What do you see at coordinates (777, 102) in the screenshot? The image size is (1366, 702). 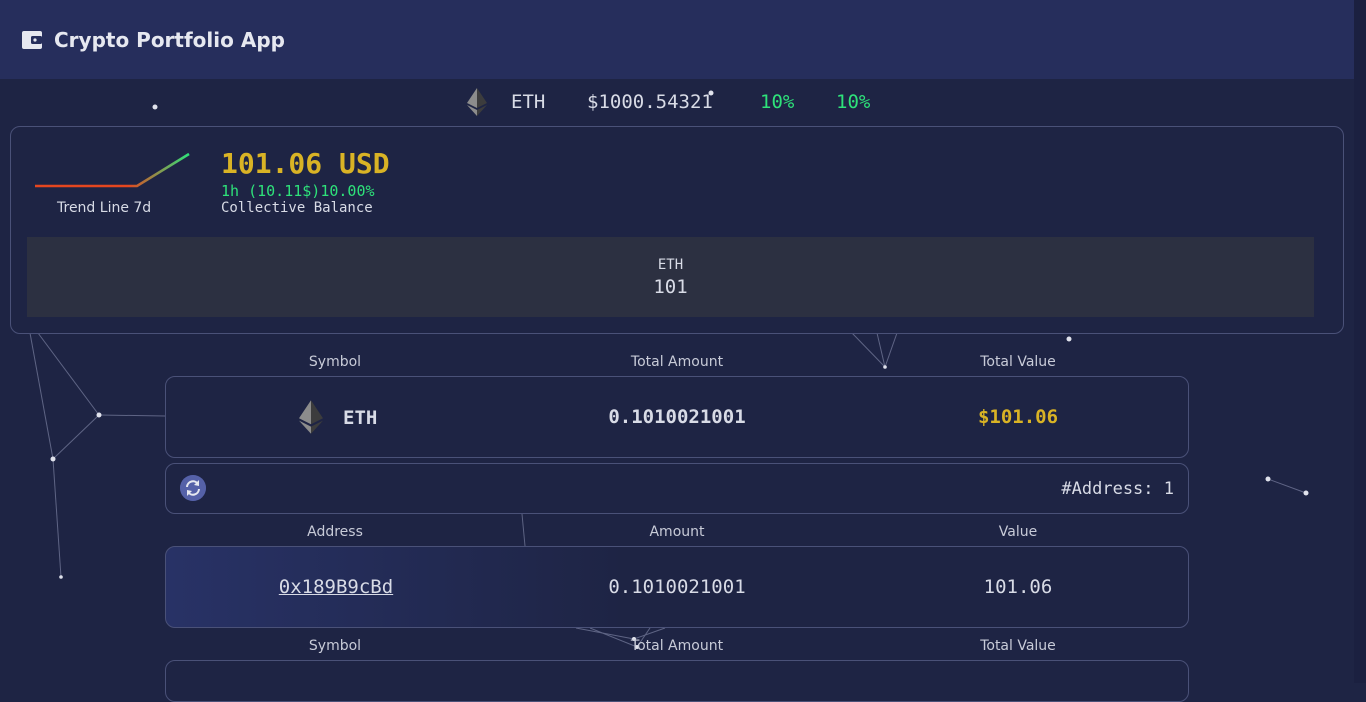 I see `ticker-change-1: 10%` at bounding box center [777, 102].